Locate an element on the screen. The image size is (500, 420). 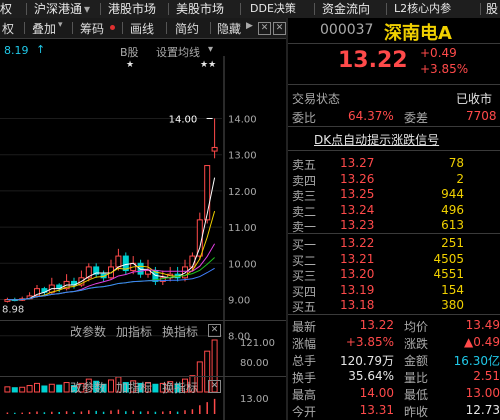
stat-label: 金额 is located at coordinates (416, 361).